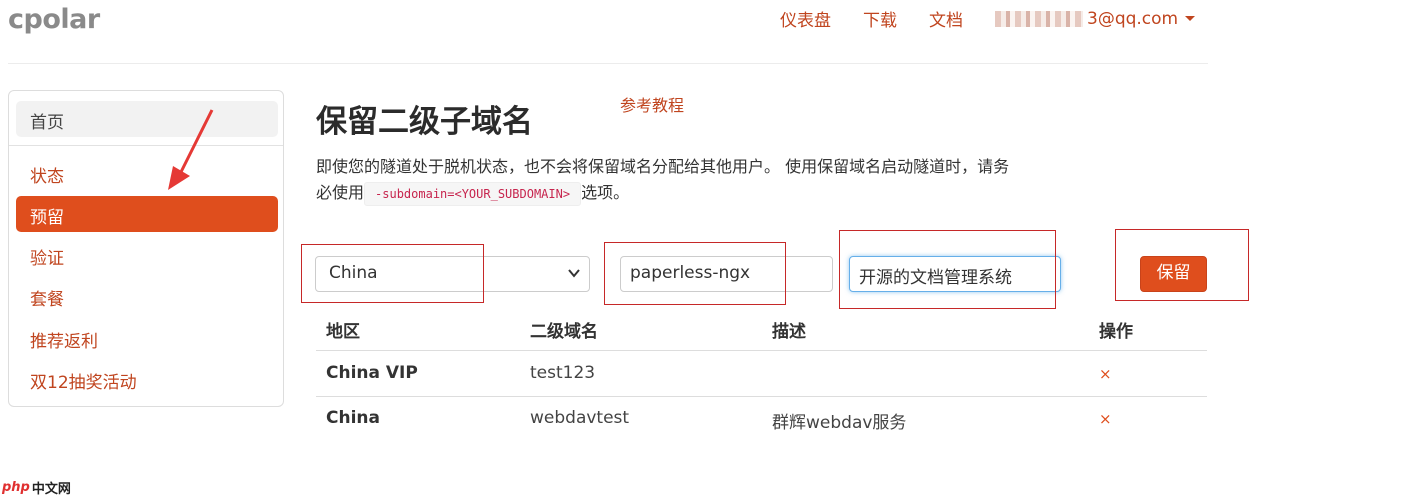 This screenshot has width=1408, height=496. I want to click on annotation-box-save, so click(1182, 265).